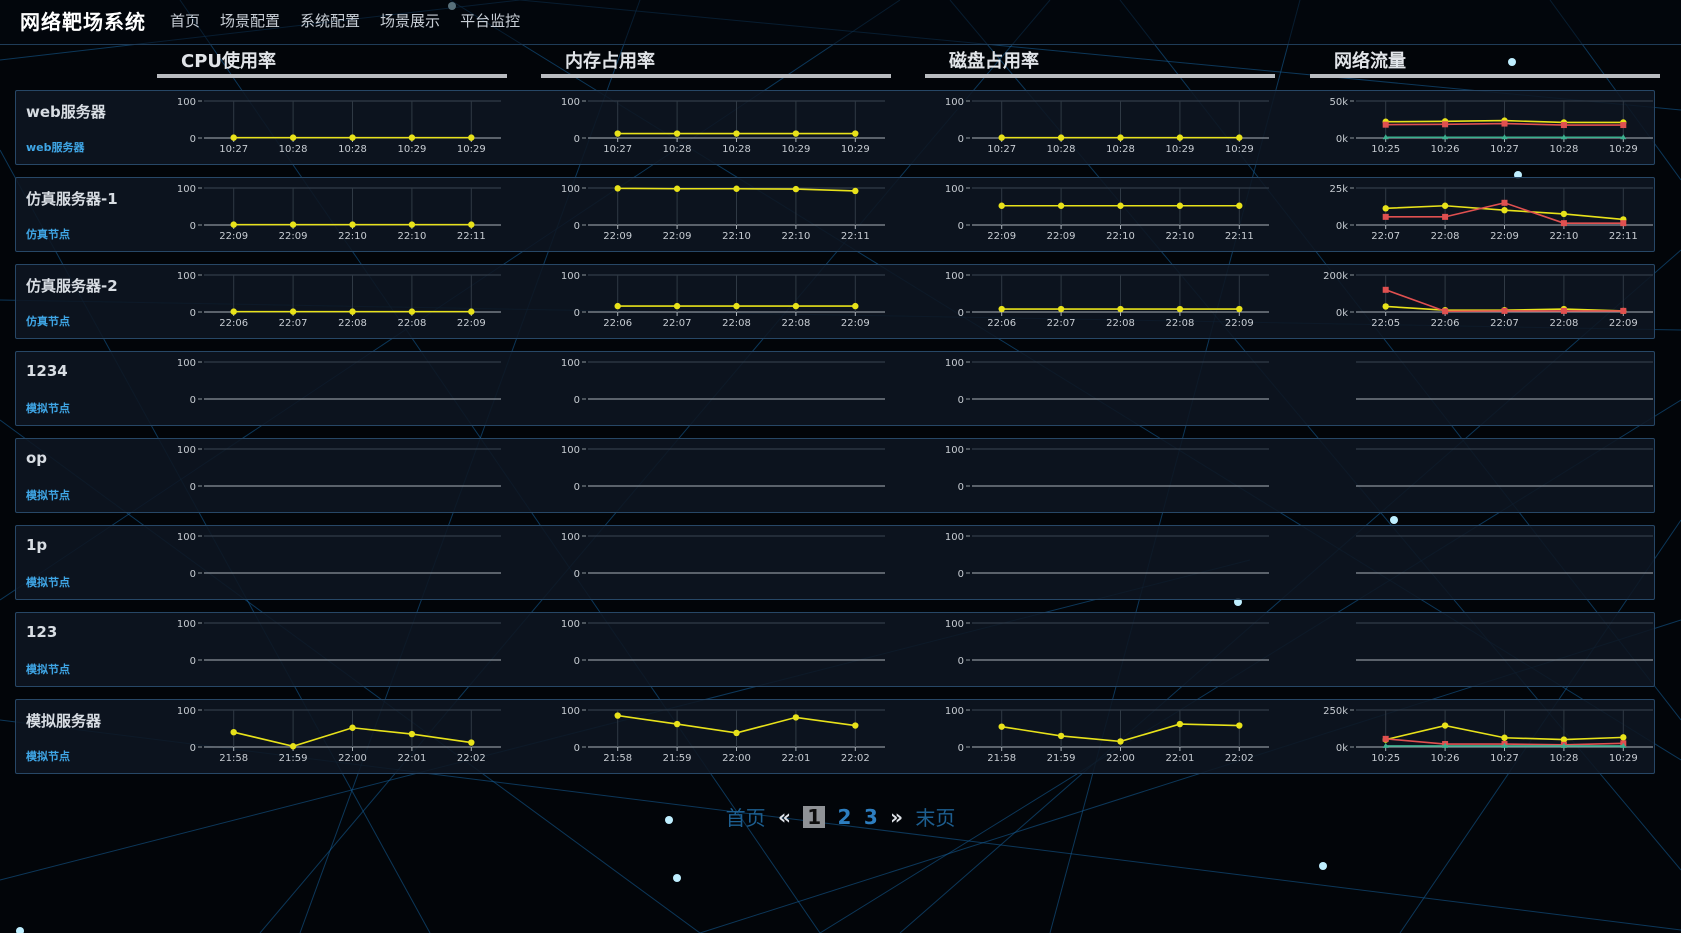  What do you see at coordinates (411, 758) in the screenshot?
I see `x-tick-label: 22:01` at bounding box center [411, 758].